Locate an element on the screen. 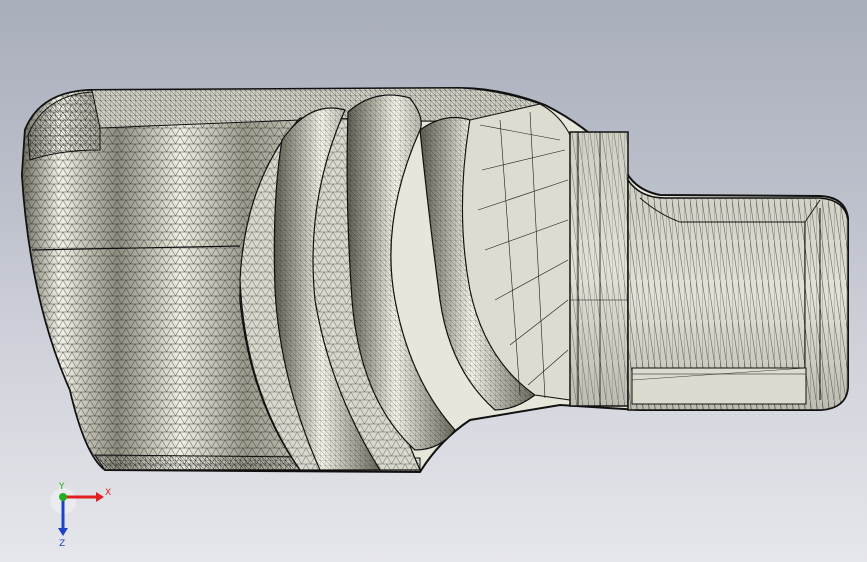  y-axis-dot is located at coordinates (63, 497).